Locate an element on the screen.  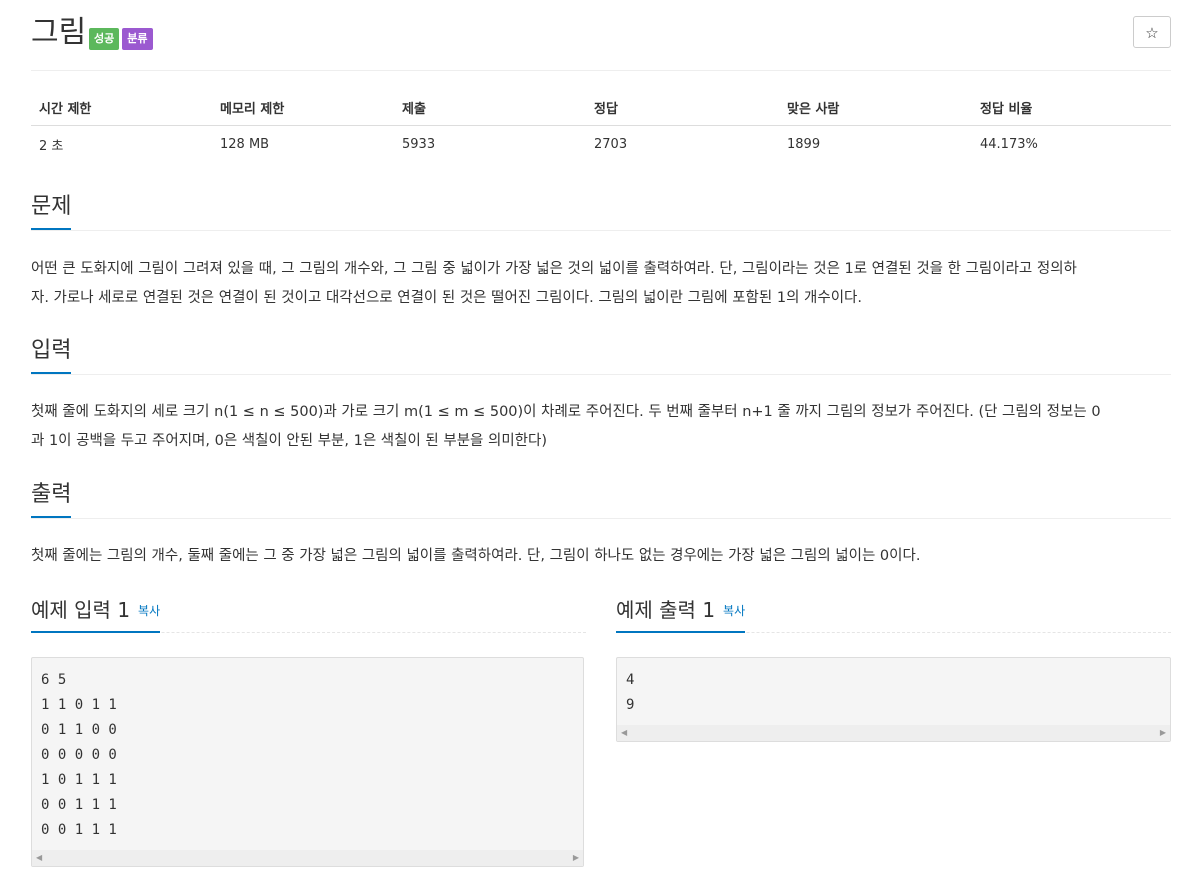
success-badge: 성공 is located at coordinates (104, 39).